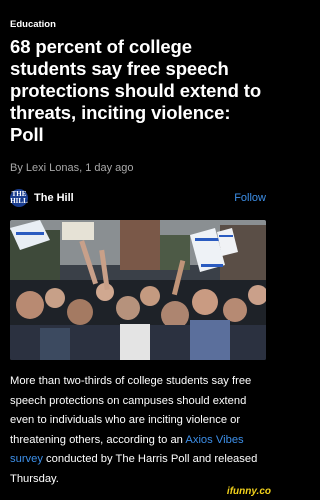  What do you see at coordinates (248, 491) in the screenshot?
I see `ifunny-watermark: ifunny.co` at bounding box center [248, 491].